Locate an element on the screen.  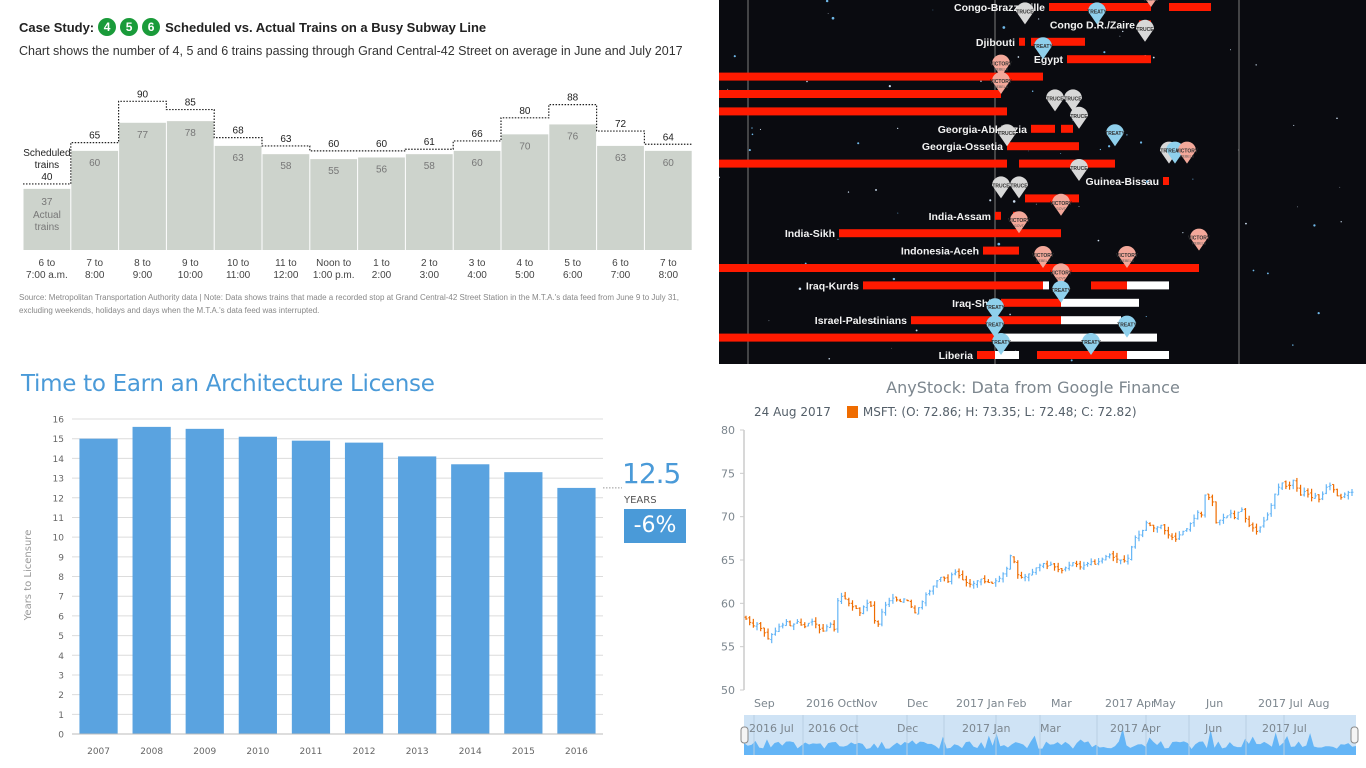
x-tick-label: 2008 is located at coordinates (151, 752).